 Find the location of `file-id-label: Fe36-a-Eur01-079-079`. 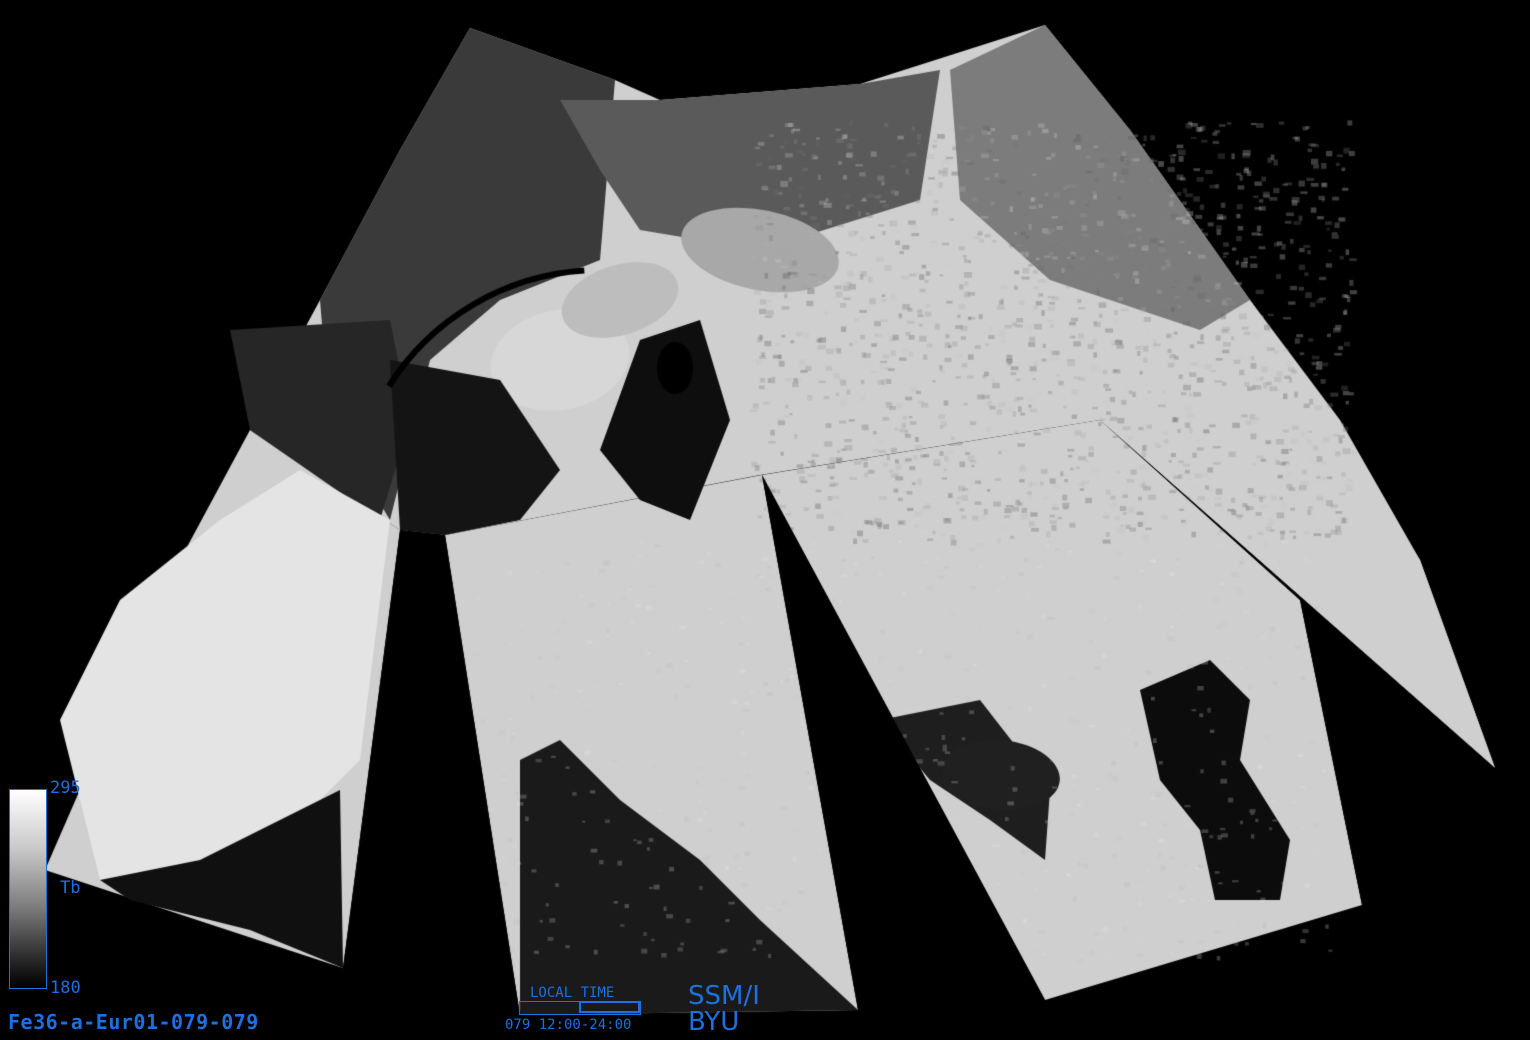

file-id-label: Fe36-a-Eur01-079-079 is located at coordinates (133, 1022).